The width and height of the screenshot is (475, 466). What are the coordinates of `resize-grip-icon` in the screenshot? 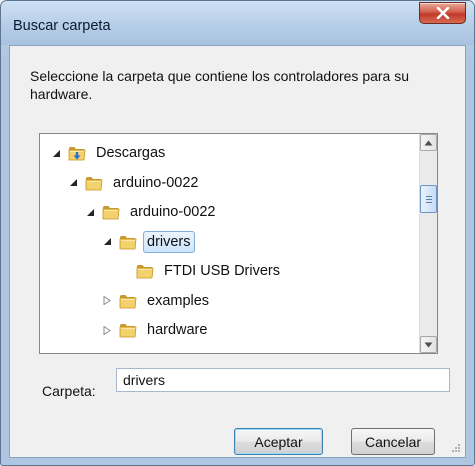 It's located at (456, 448).